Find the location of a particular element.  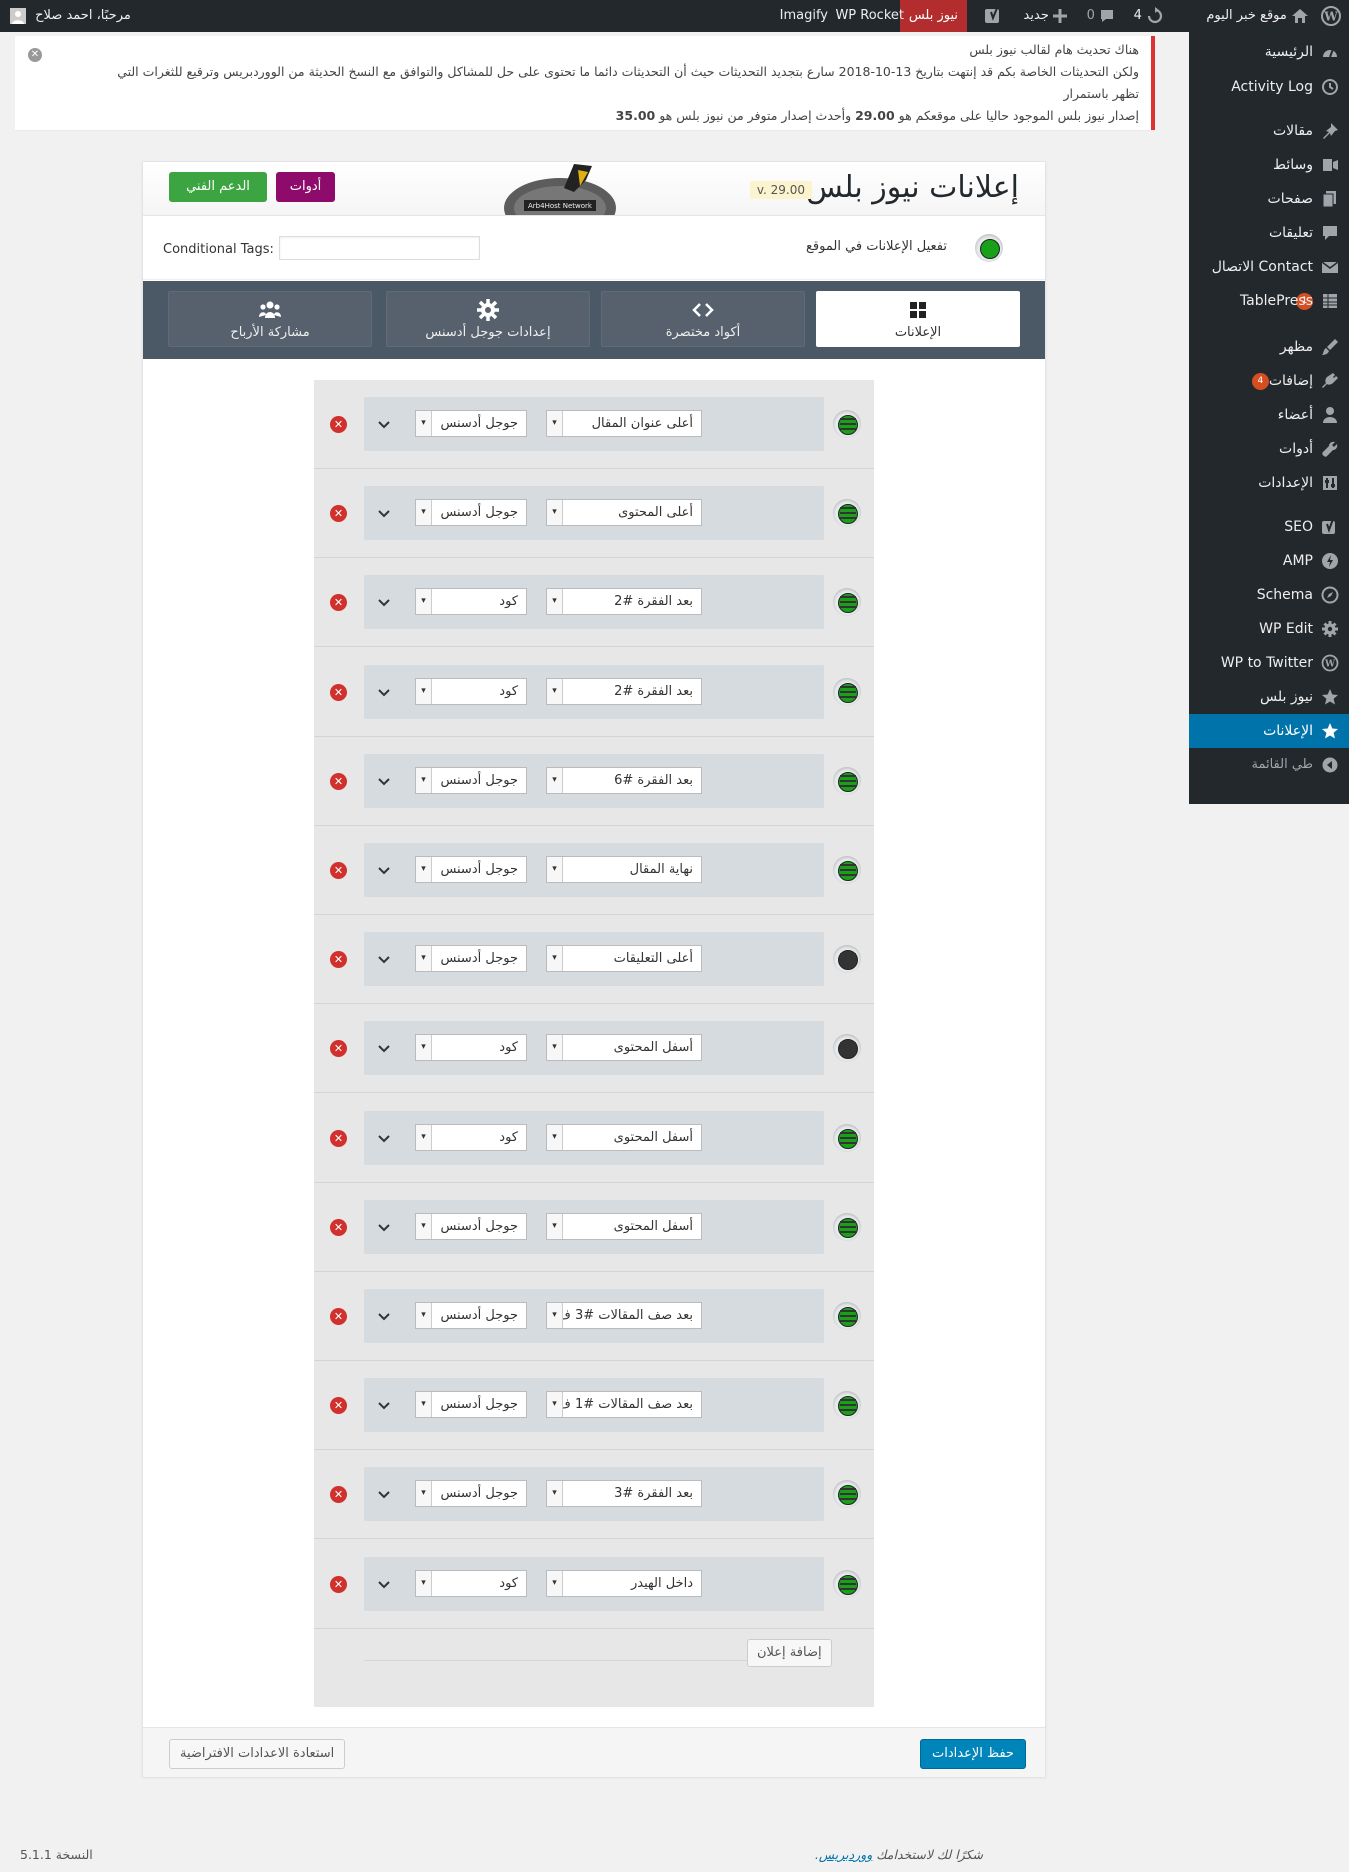

ad-position-select: بعد الفقرة #6 ▾ is located at coordinates (624, 780).